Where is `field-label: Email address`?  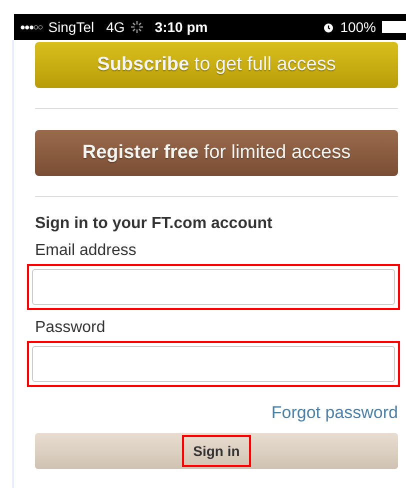 field-label: Email address is located at coordinates (86, 251).